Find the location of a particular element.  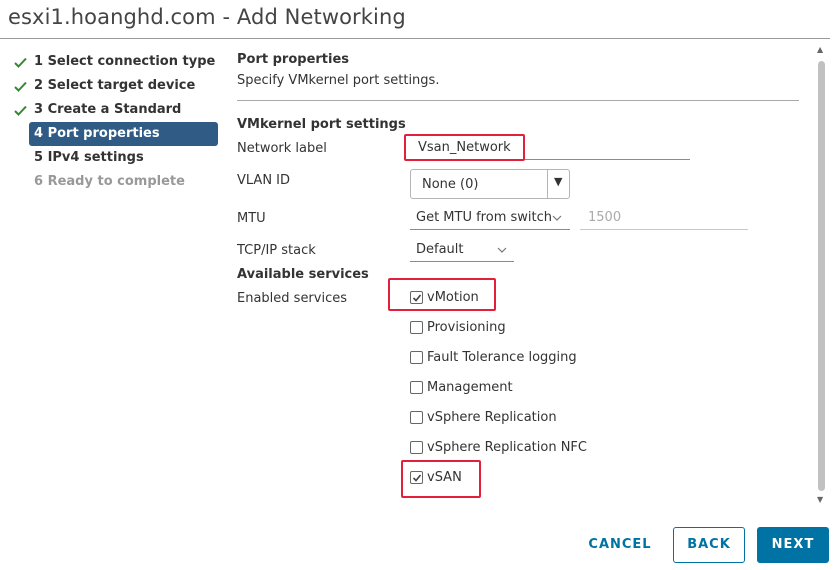

vlan-id-select: None (0) ▼ is located at coordinates (490, 184).